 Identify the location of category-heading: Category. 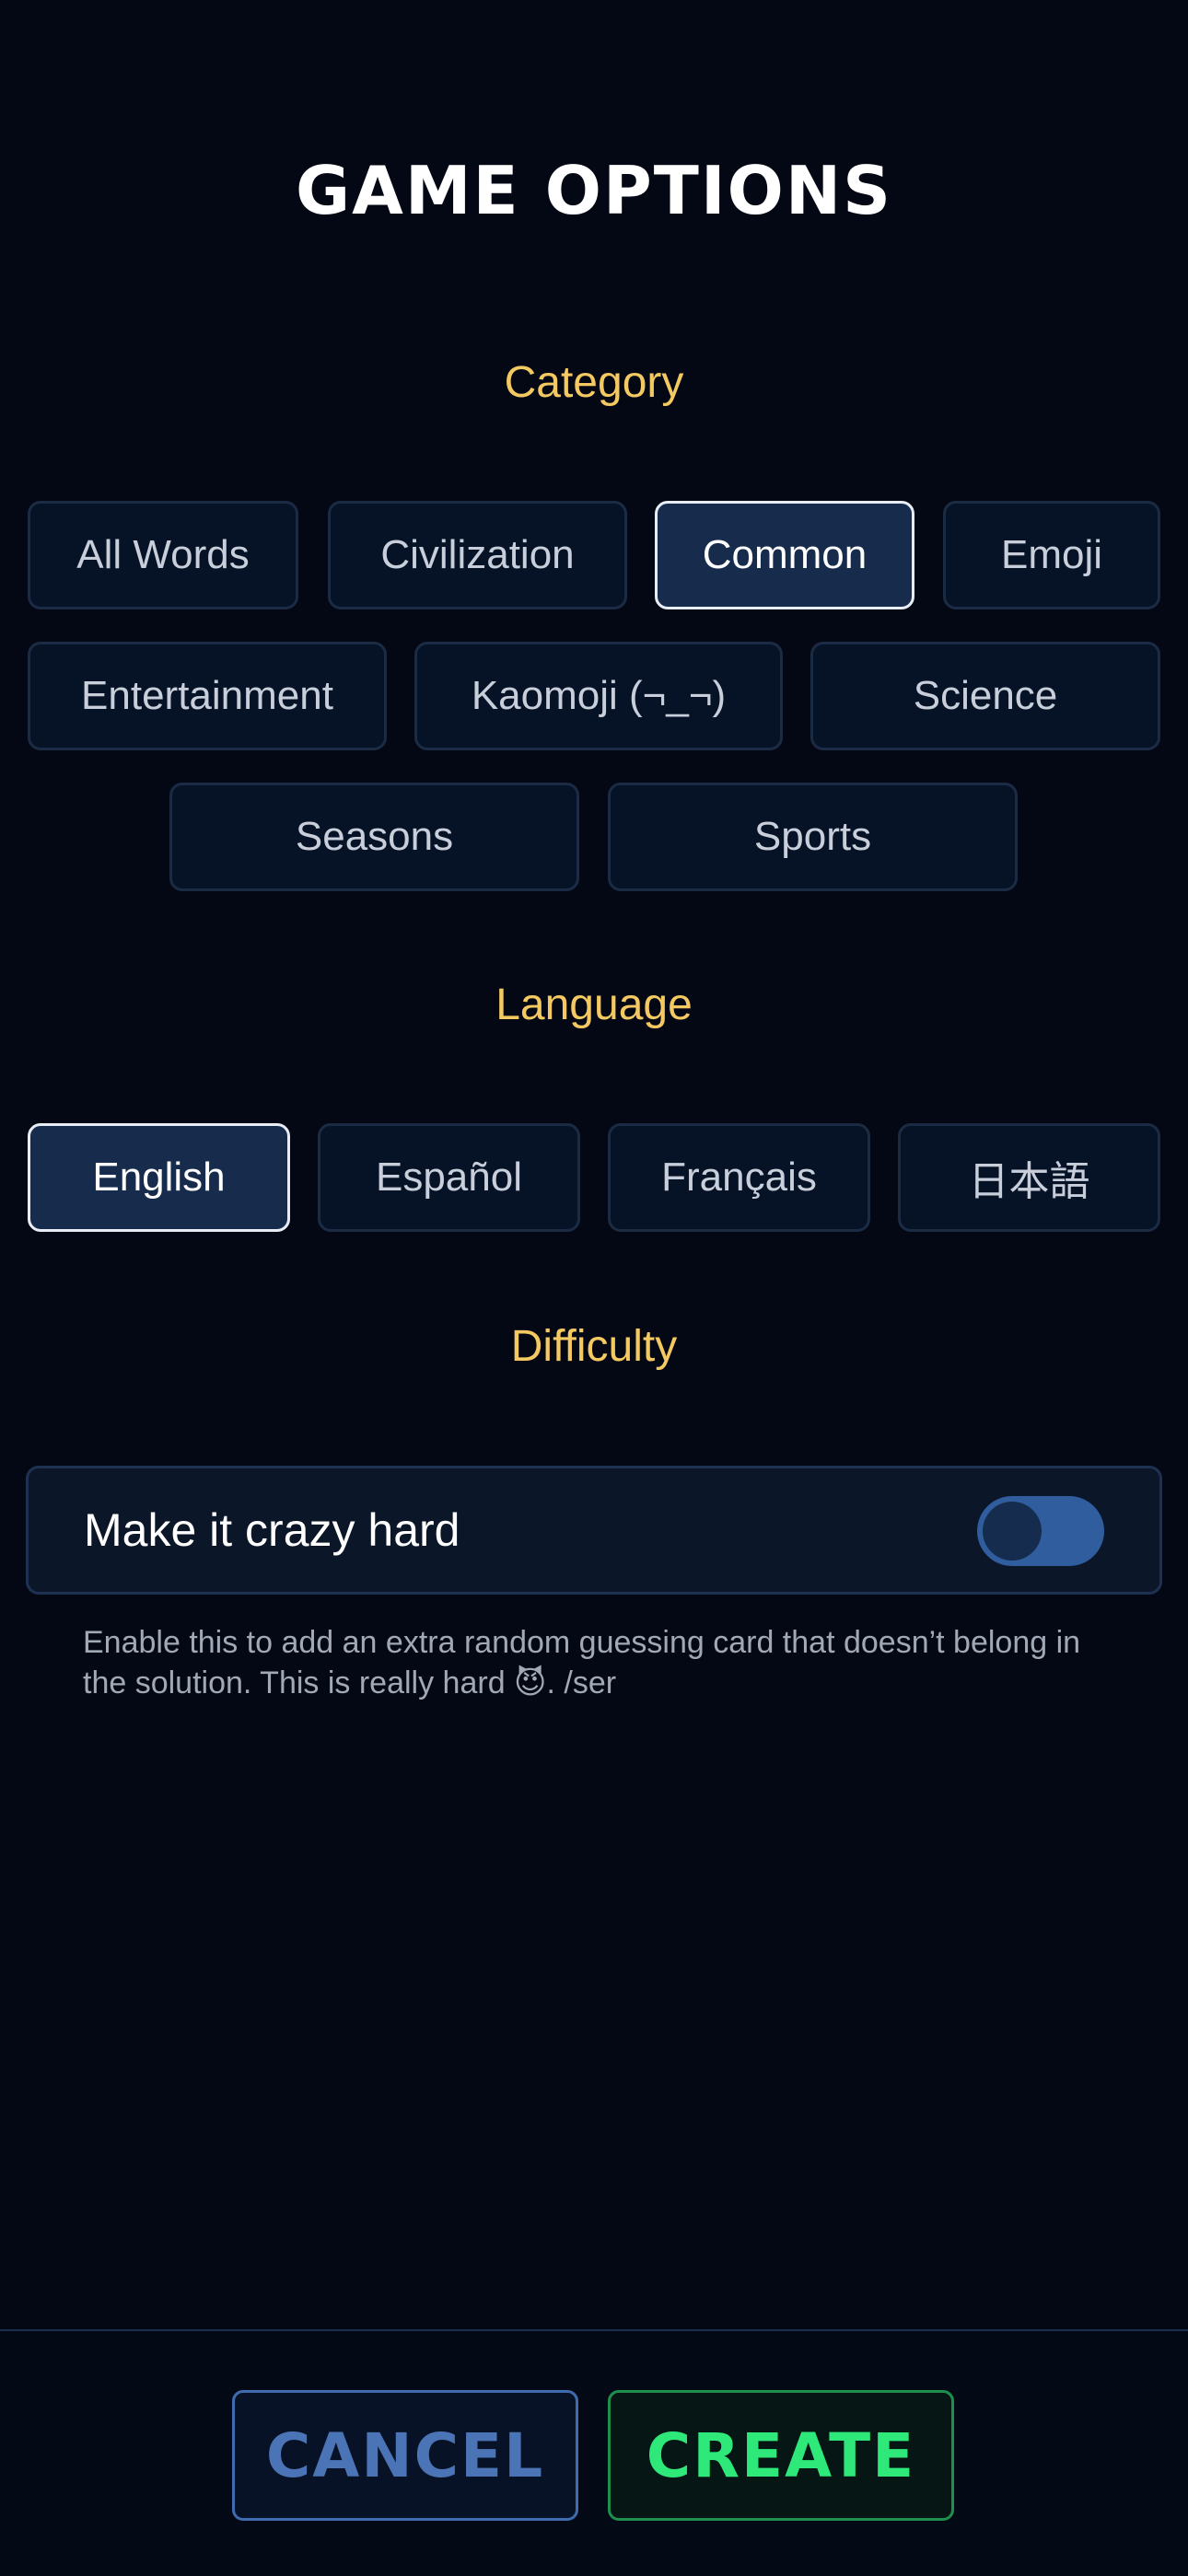
(594, 382).